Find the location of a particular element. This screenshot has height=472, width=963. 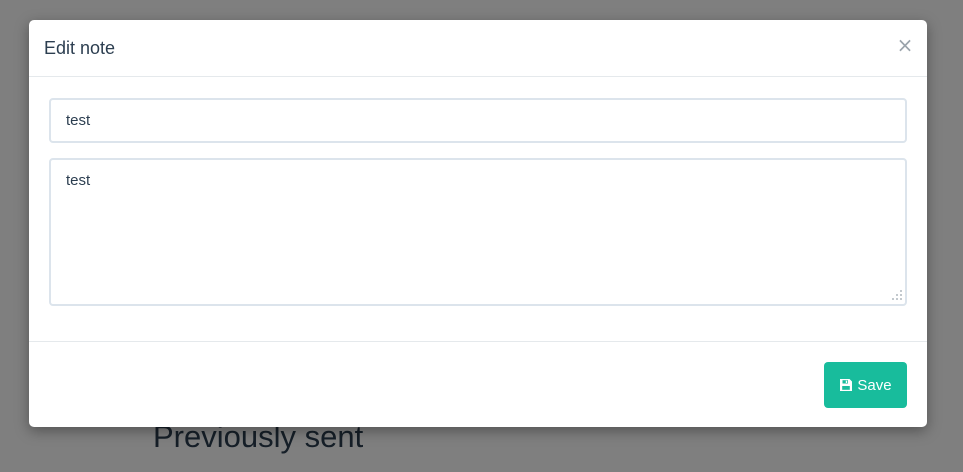

resize-grip-icon is located at coordinates (897, 295).